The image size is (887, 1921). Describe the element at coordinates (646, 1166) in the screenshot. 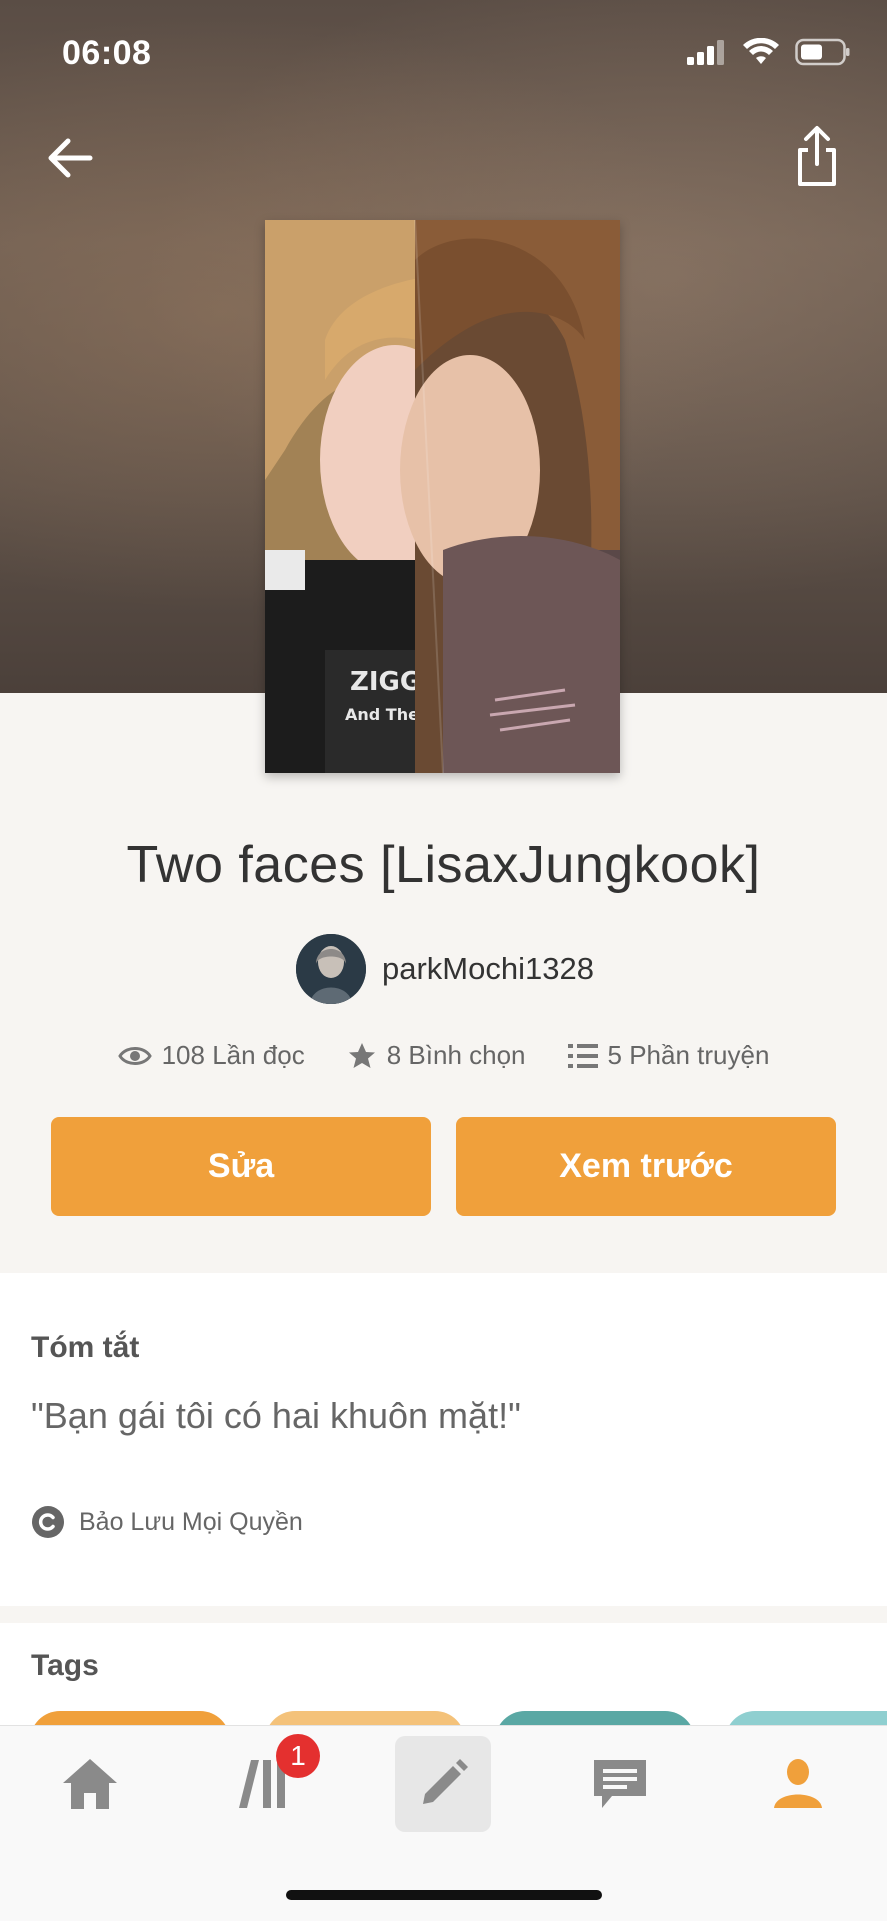

I see `preview-button: Xem trước` at that location.